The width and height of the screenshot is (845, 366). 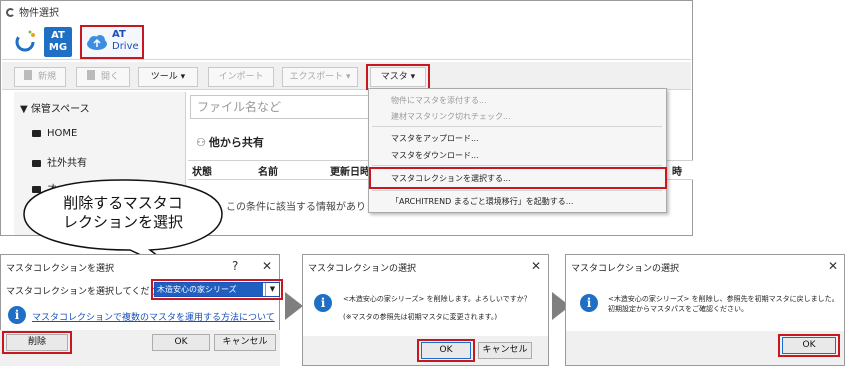 What do you see at coordinates (202, 170) in the screenshot?
I see `column-status: 状態` at bounding box center [202, 170].